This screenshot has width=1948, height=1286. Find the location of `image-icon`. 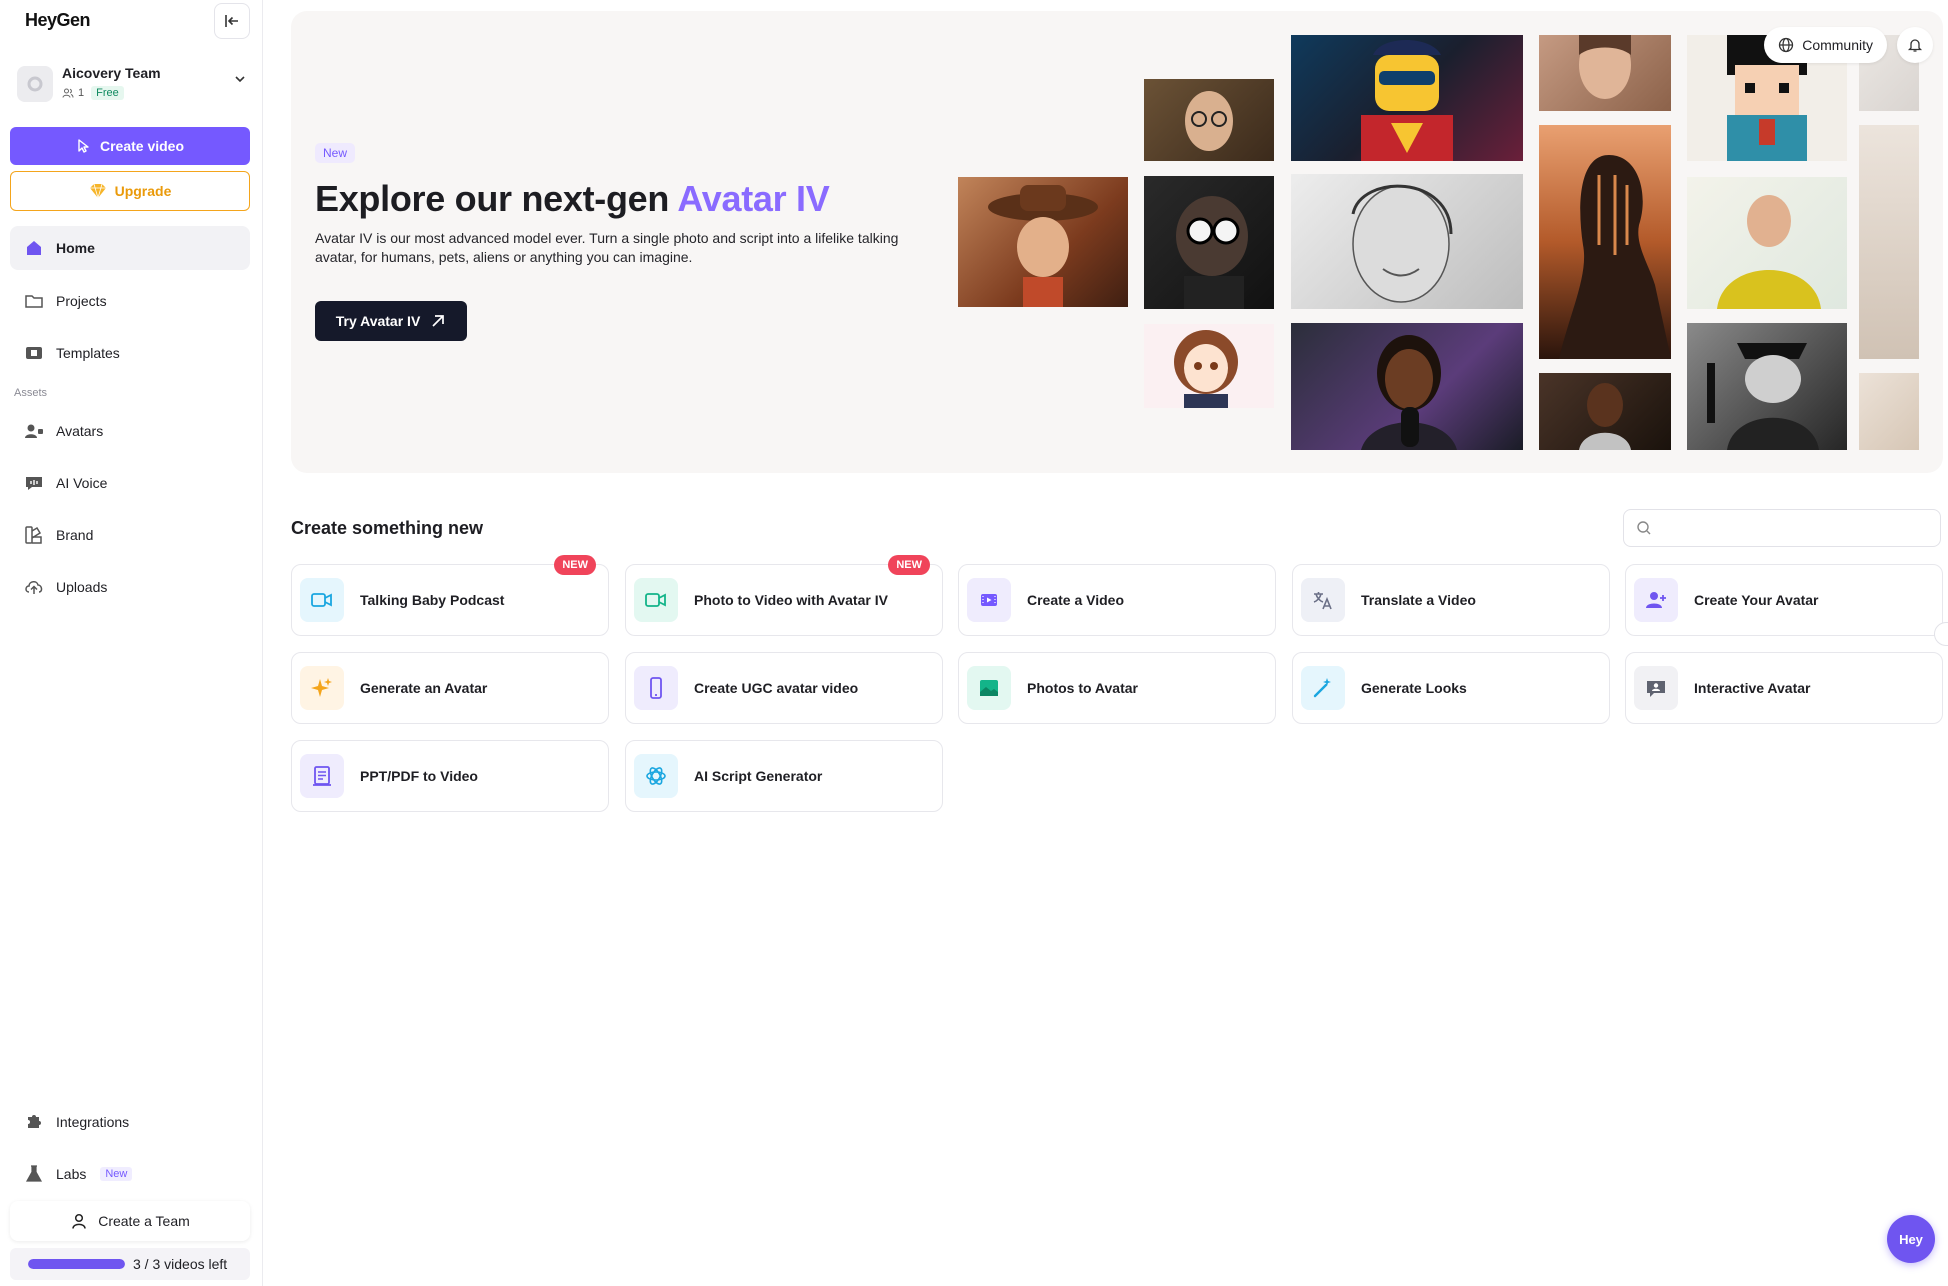

image-icon is located at coordinates (989, 688).